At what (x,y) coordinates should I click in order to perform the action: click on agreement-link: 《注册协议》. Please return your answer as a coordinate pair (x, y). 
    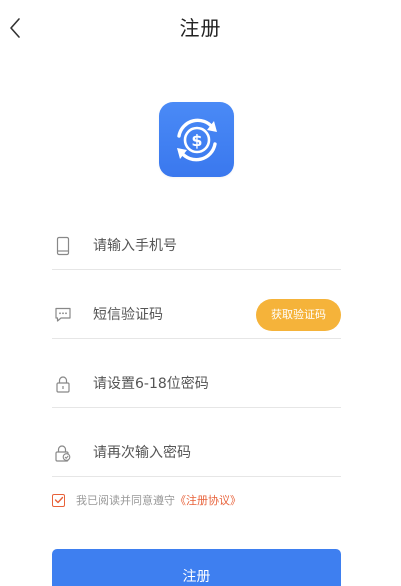
    Looking at the image, I should click on (208, 500).